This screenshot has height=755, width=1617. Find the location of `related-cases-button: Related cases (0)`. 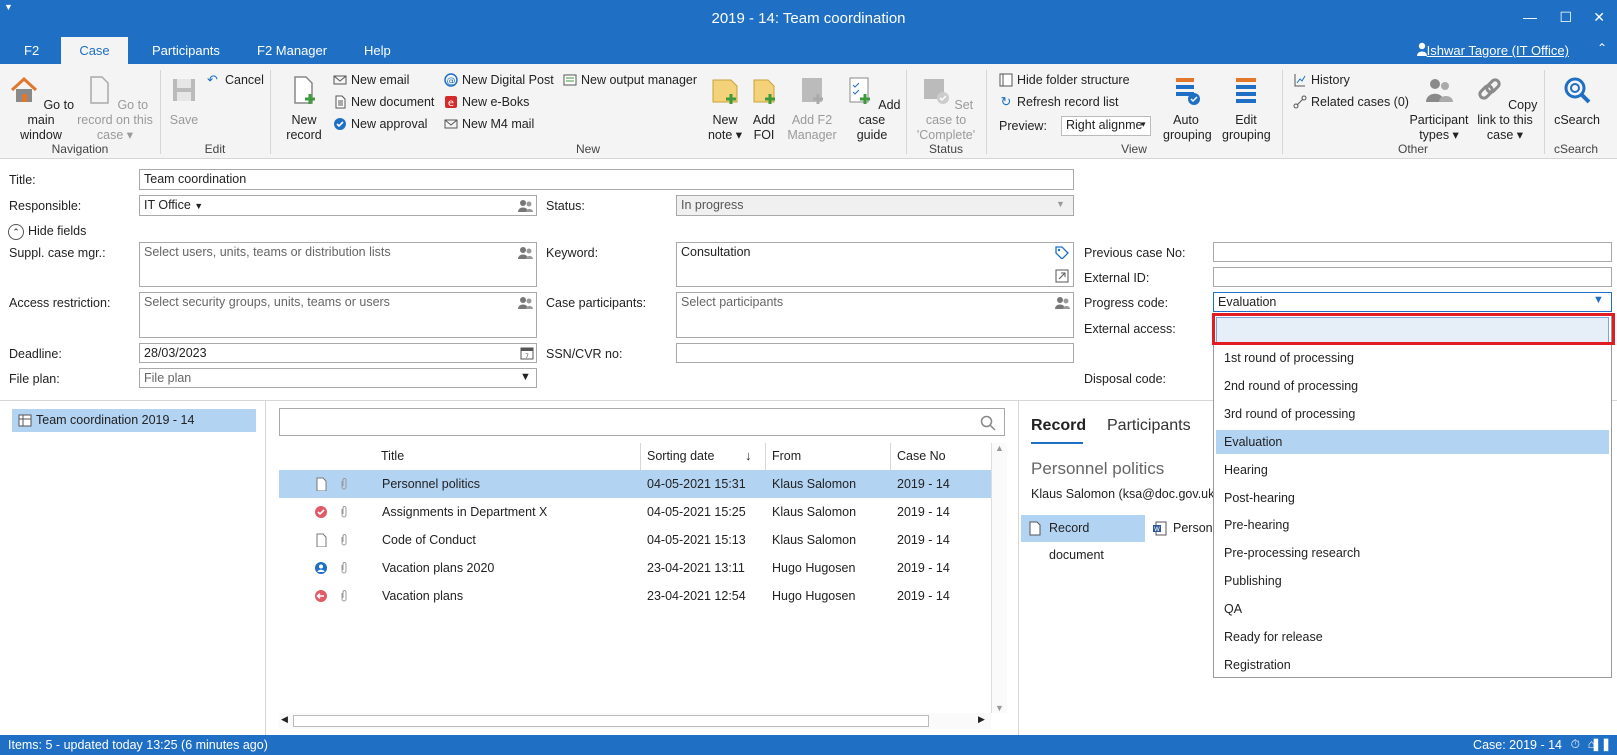

related-cases-button: Related cases (0) is located at coordinates (1351, 102).